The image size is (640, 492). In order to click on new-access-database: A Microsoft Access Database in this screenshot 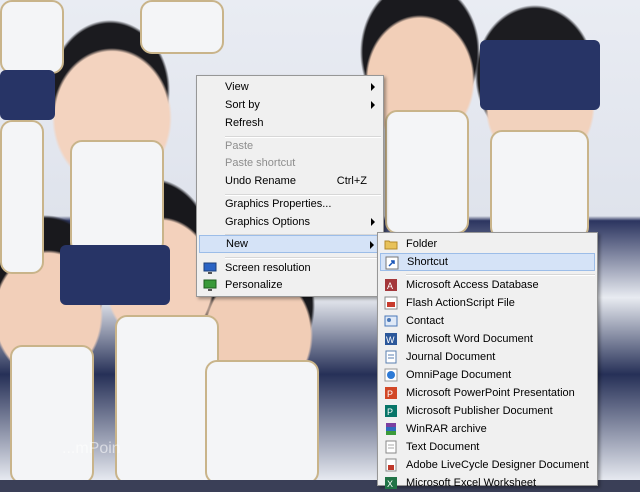, I will do `click(487, 285)`.